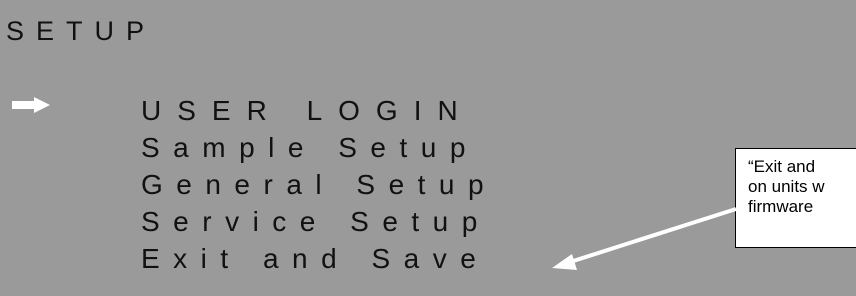 This screenshot has width=856, height=296. What do you see at coordinates (319, 258) in the screenshot?
I see `menu-item-exit-and-save: Exit and Save` at bounding box center [319, 258].